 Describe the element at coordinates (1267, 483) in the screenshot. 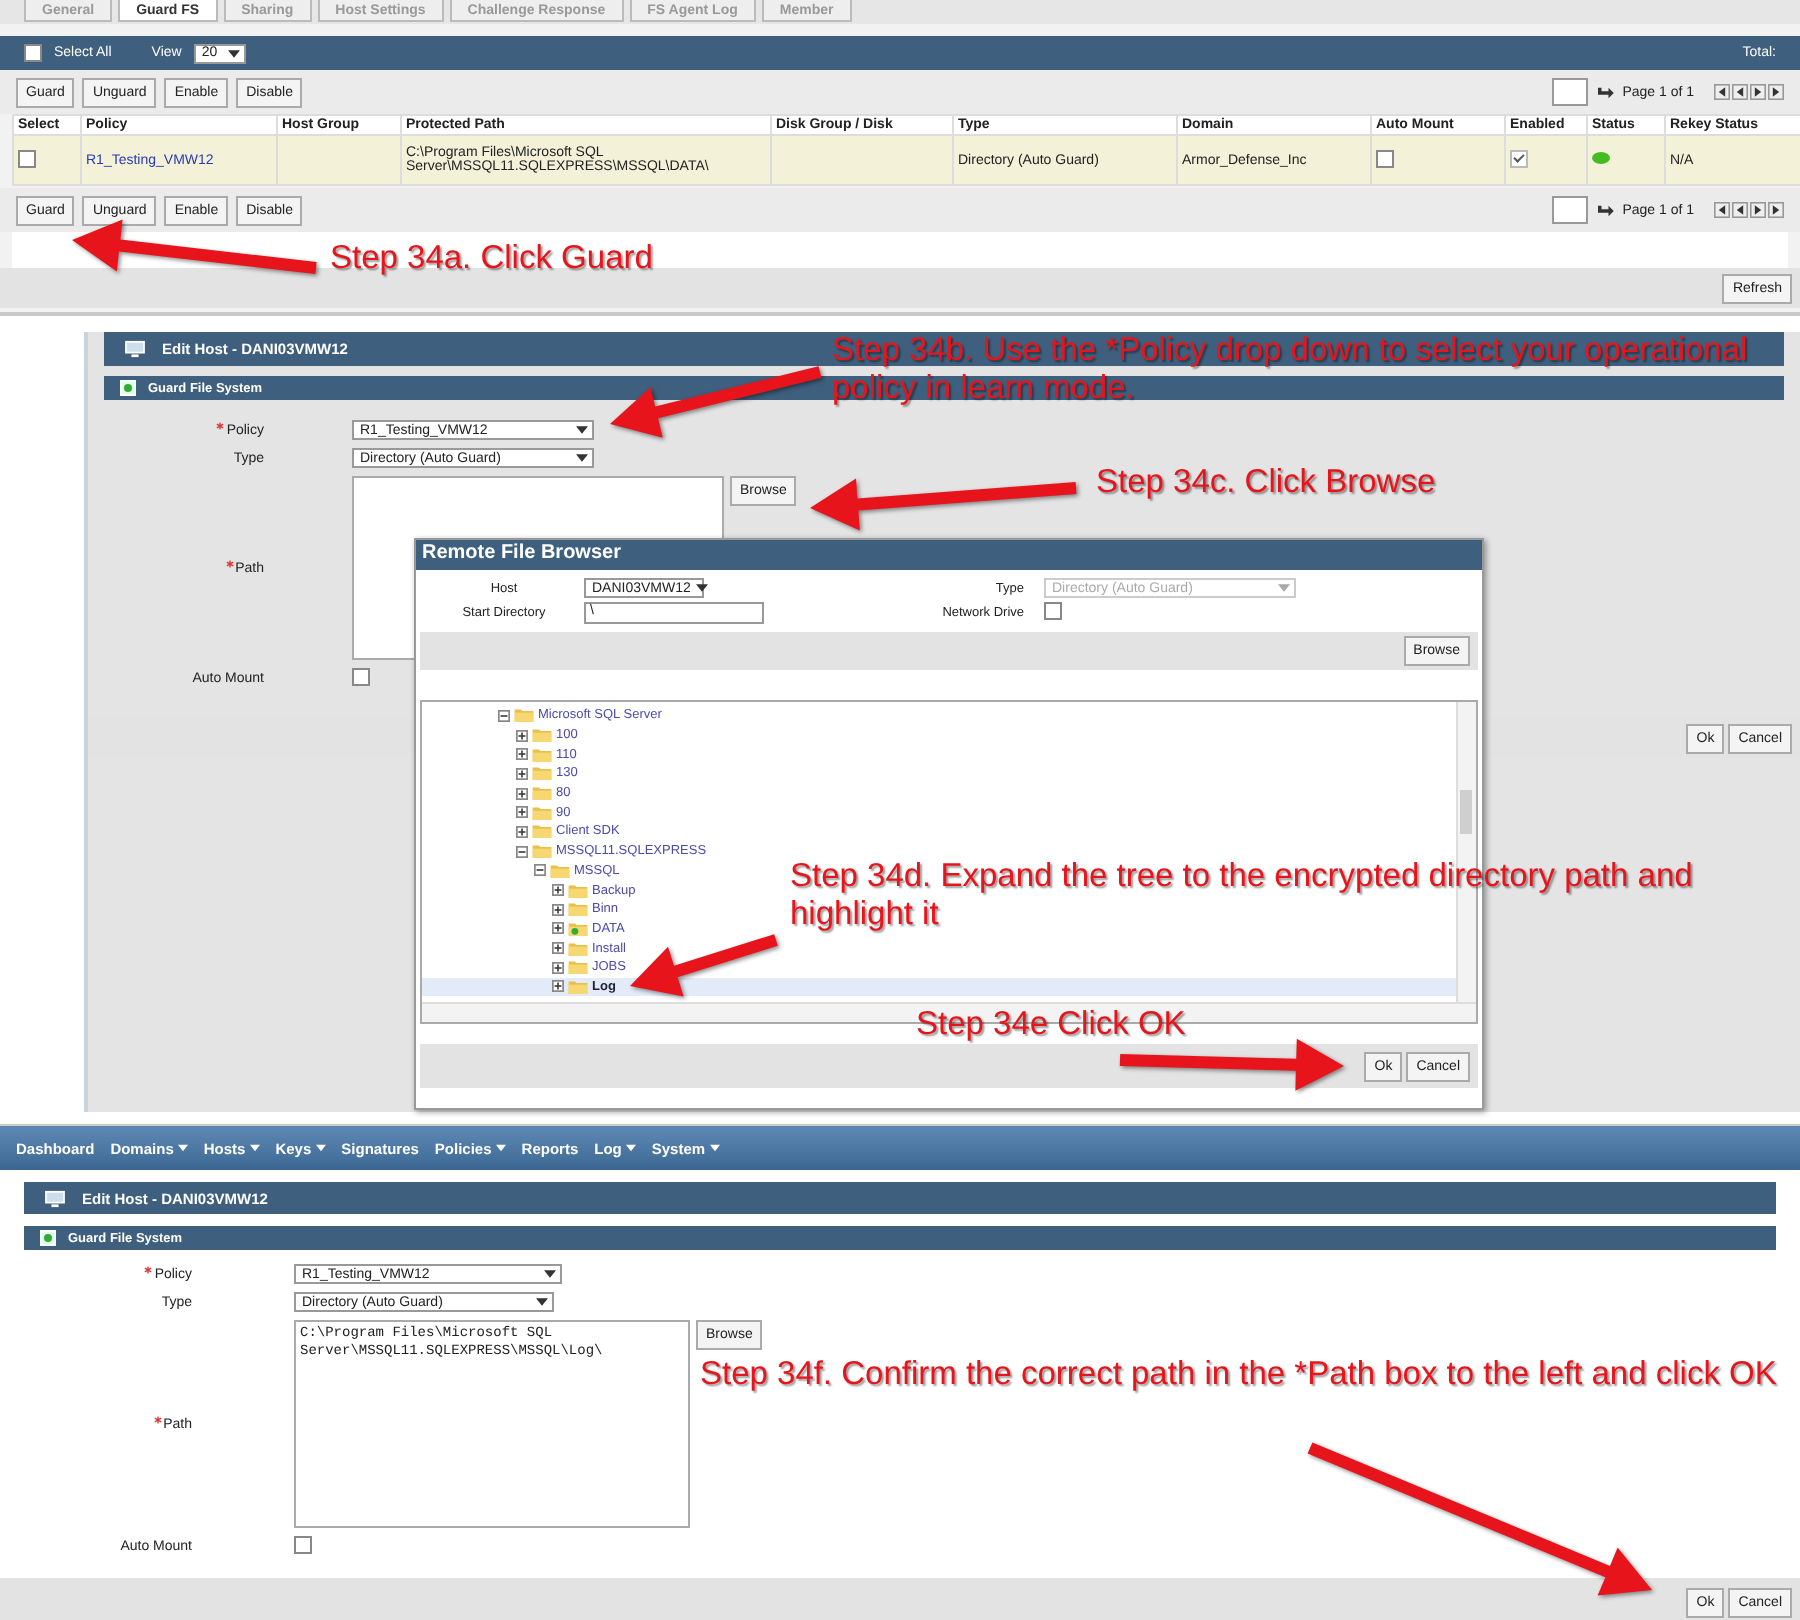

I see `annotation-text: Step 34c. Click Browse` at that location.